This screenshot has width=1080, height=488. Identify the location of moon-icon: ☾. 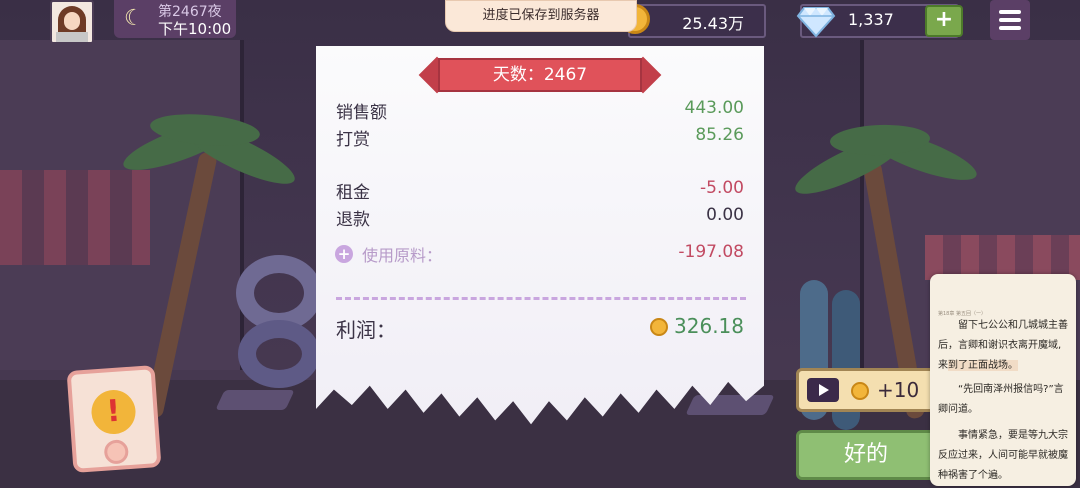
(134, 18).